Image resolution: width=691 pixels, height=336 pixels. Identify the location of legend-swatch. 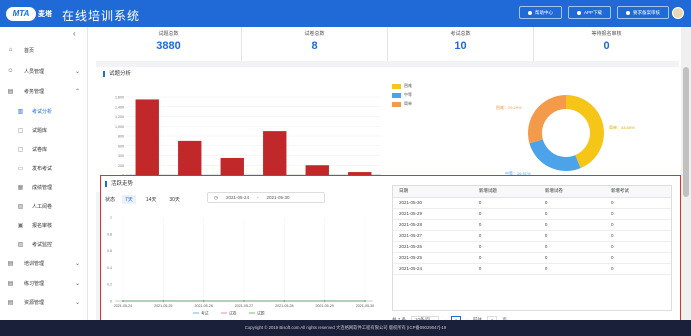
(396, 86).